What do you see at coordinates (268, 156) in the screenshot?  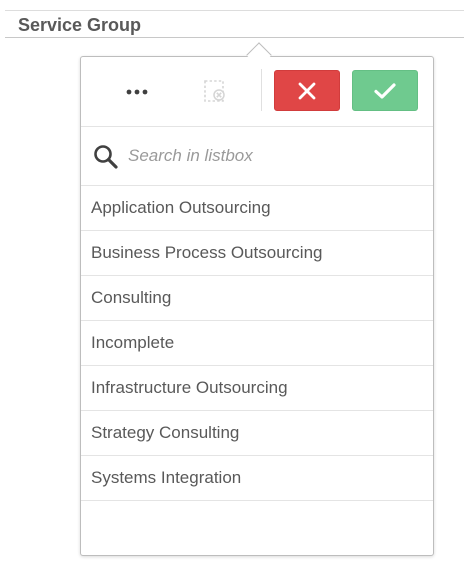 I see `search-input` at bounding box center [268, 156].